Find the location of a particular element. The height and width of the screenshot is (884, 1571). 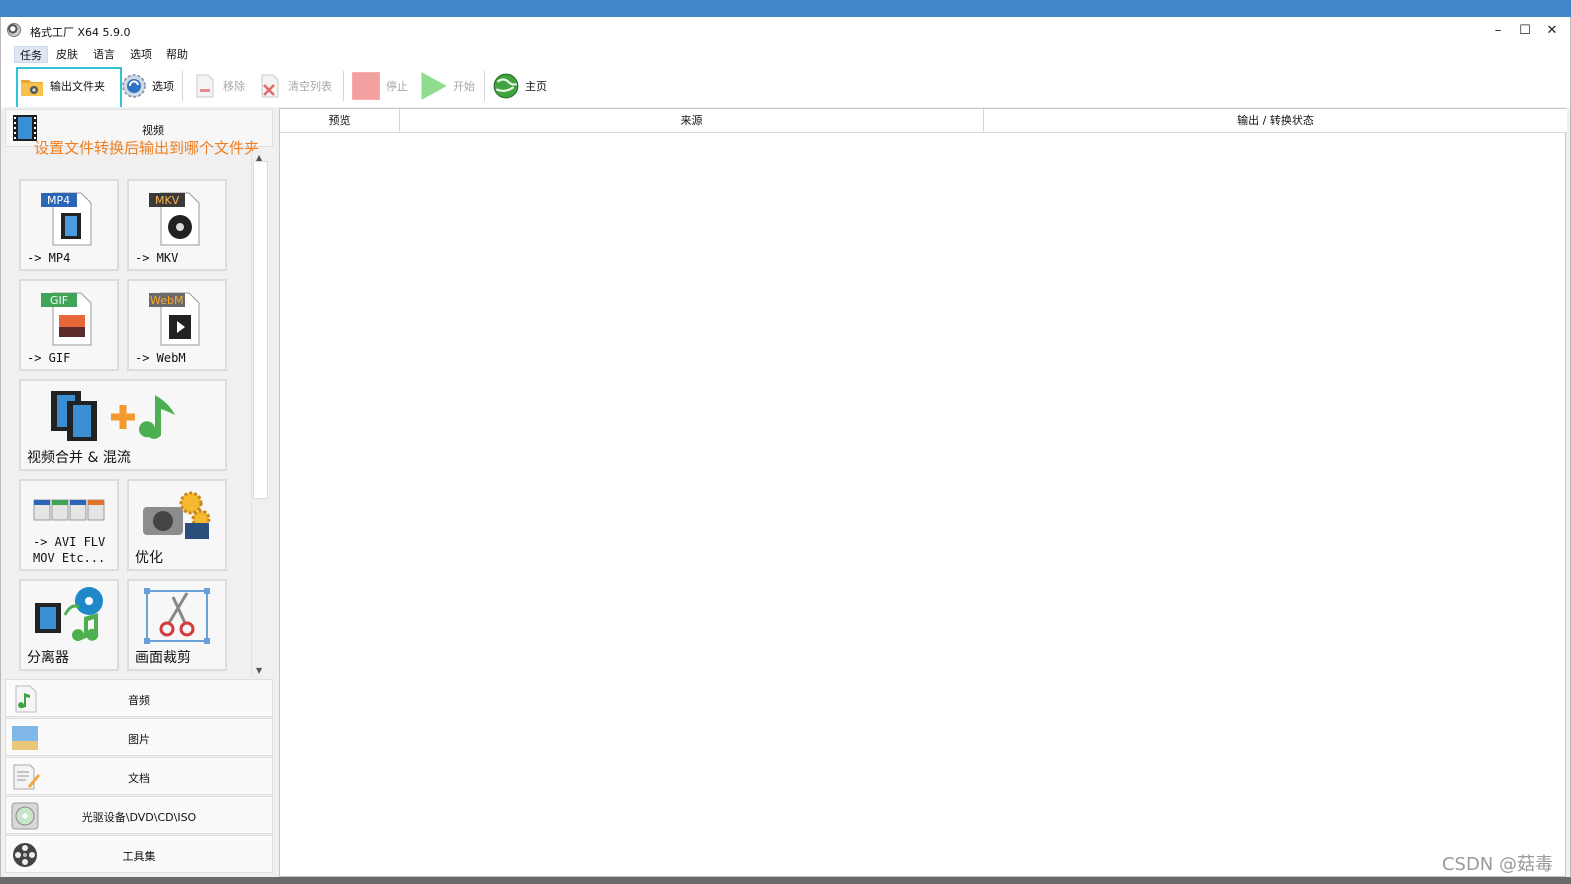

multi-format-icon is located at coordinates (69, 510).